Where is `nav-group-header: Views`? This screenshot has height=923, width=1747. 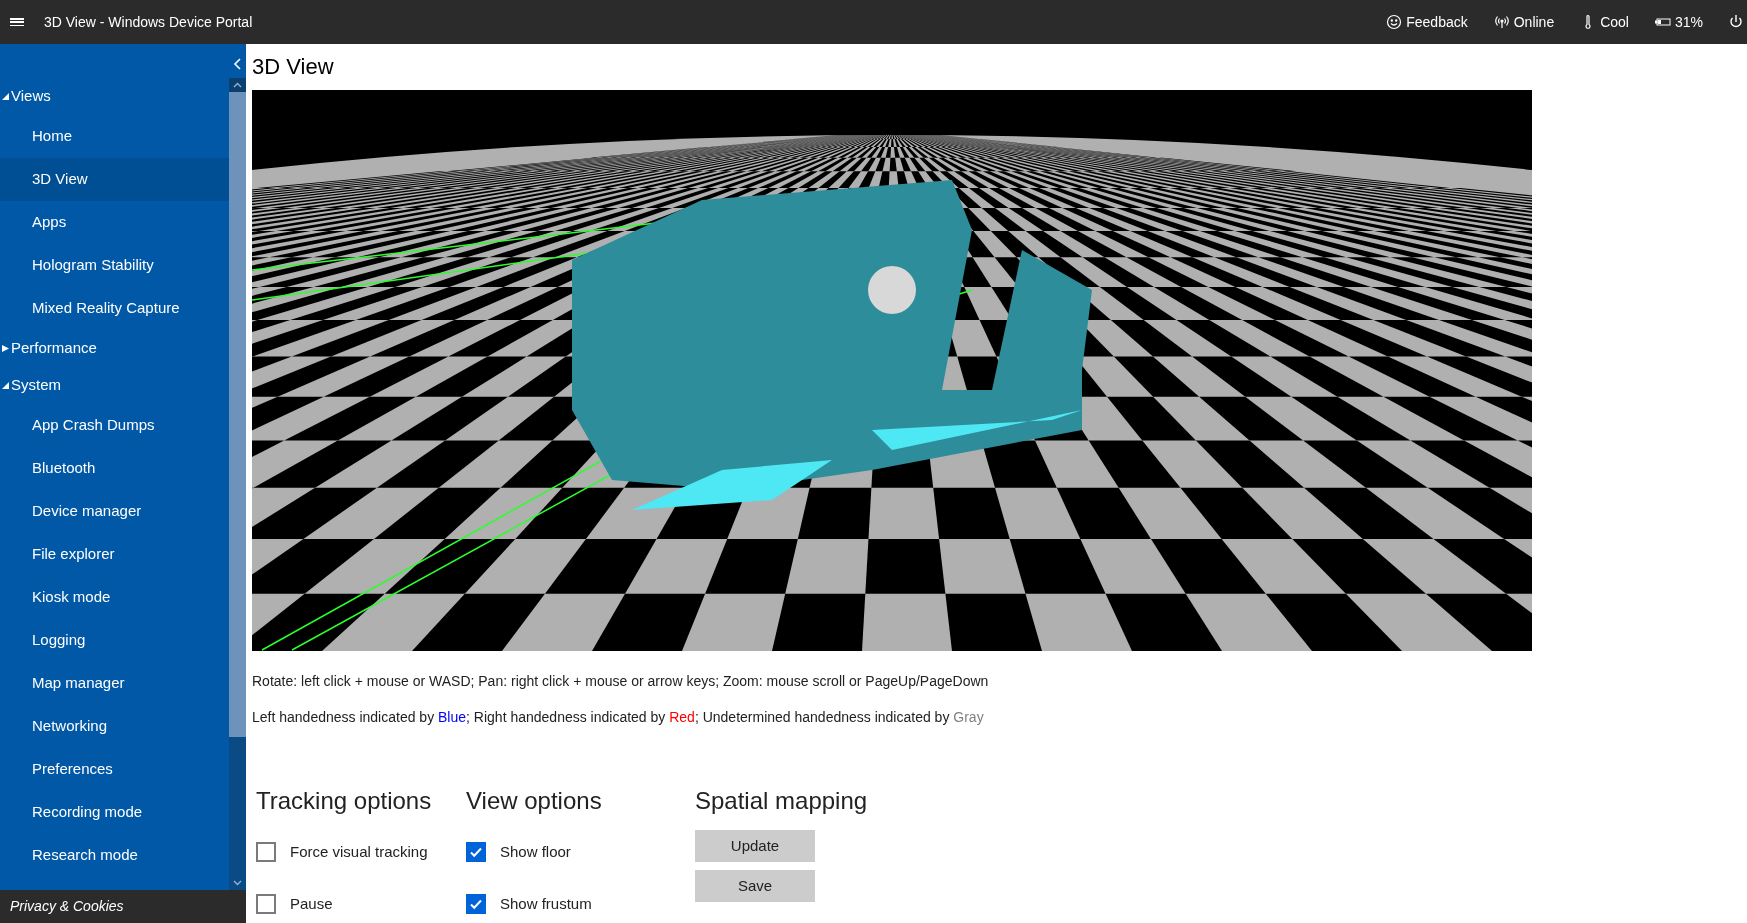 nav-group-header: Views is located at coordinates (114, 96).